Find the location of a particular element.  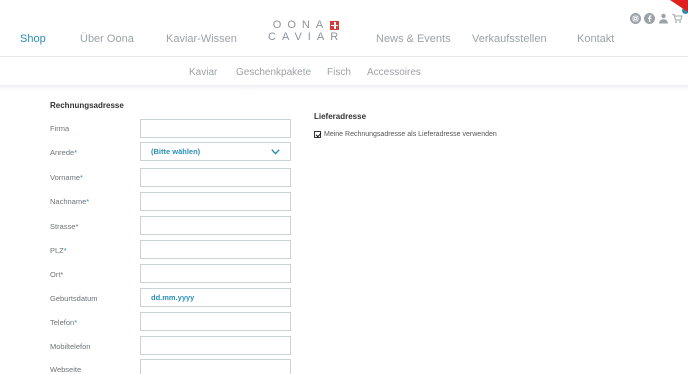

ort-input is located at coordinates (215, 273).